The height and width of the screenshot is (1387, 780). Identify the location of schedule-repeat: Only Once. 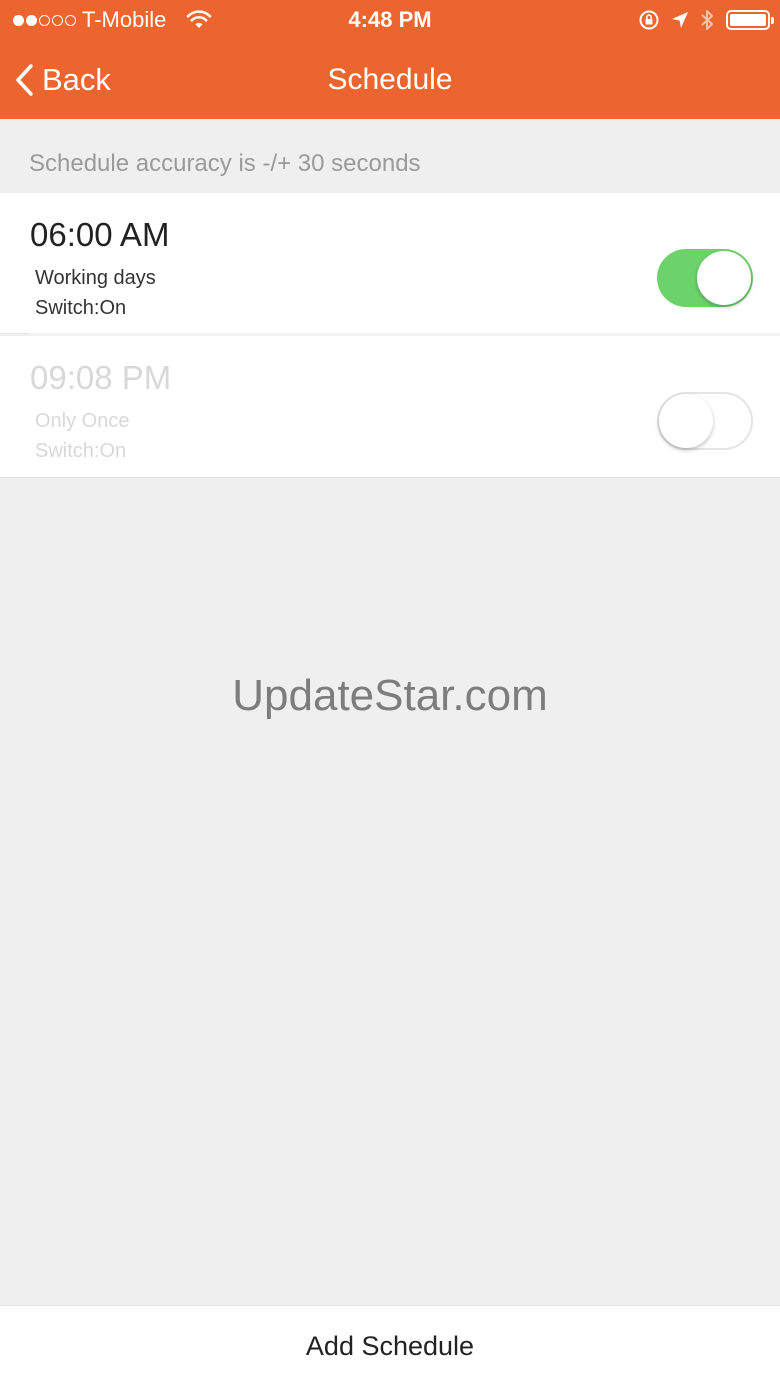
(82, 421).